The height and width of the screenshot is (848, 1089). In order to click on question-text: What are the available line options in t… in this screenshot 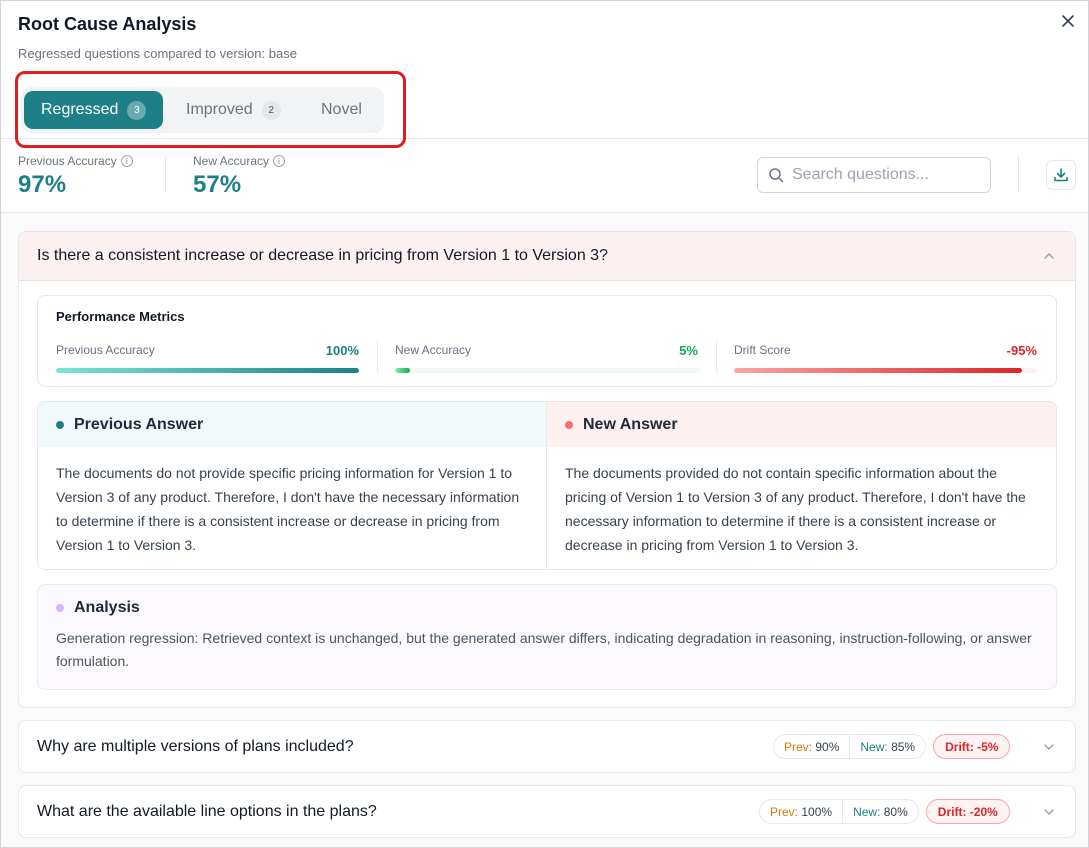, I will do `click(207, 811)`.